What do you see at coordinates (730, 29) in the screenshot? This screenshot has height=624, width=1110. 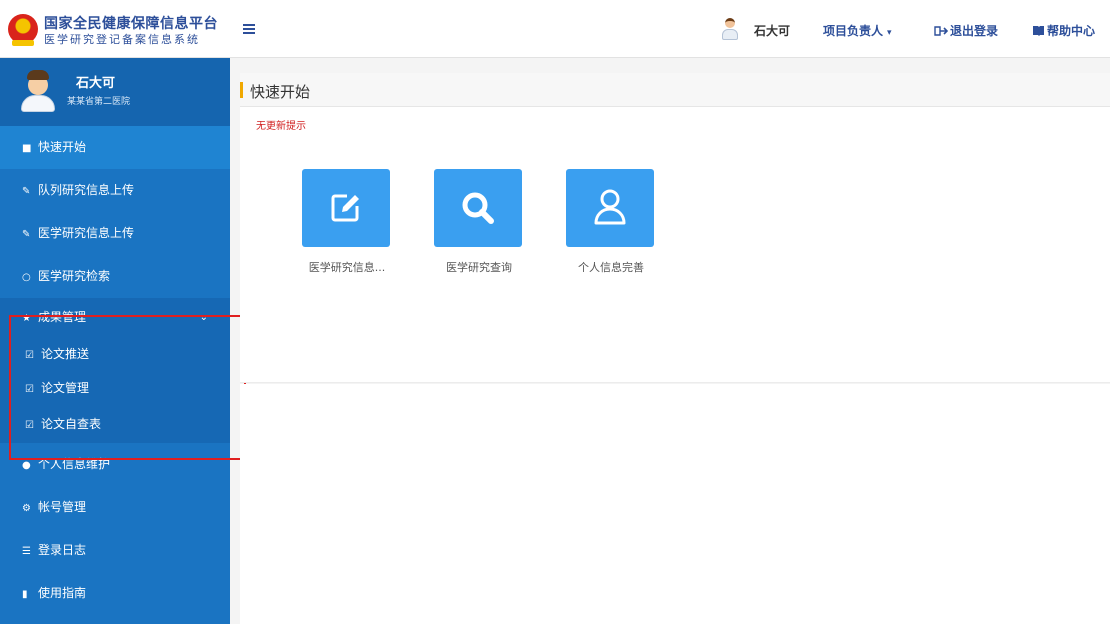 I see `user-avatar` at bounding box center [730, 29].